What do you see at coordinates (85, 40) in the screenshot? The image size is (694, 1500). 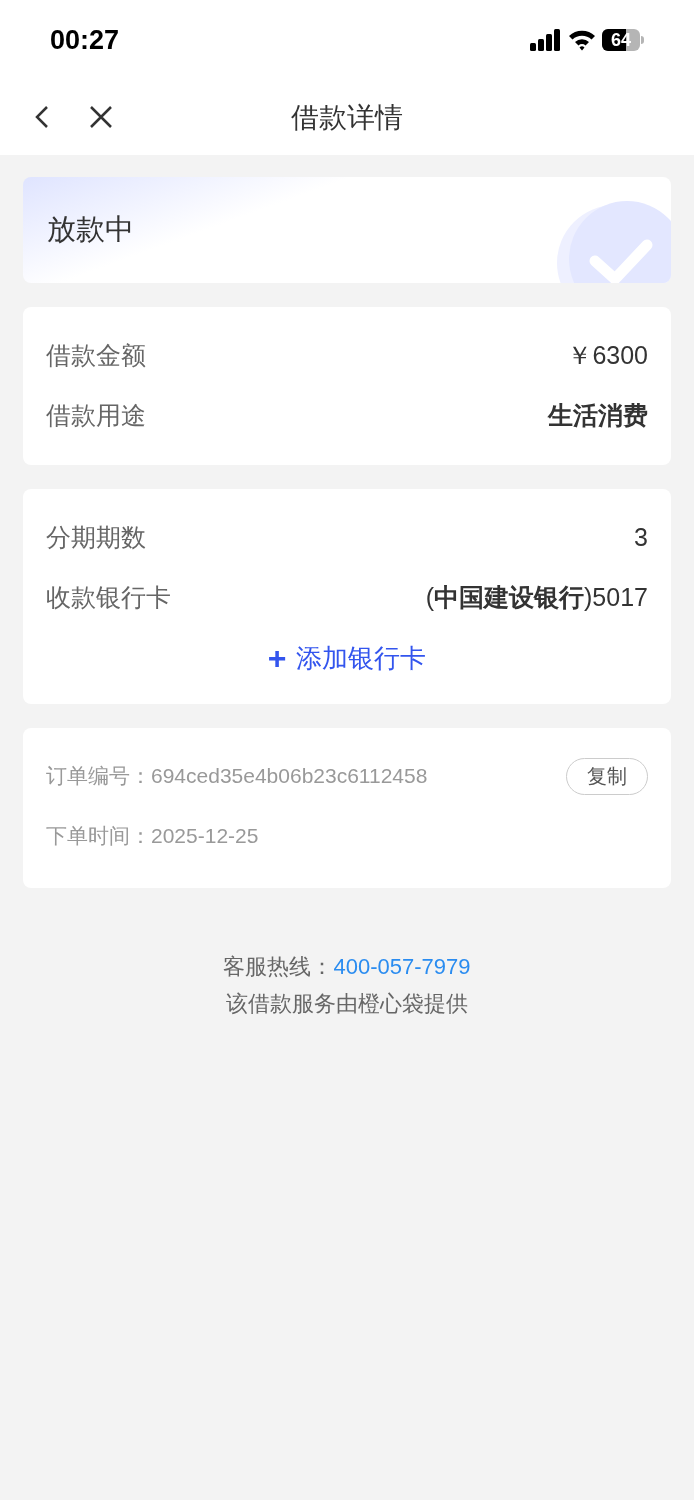 I see `status-time: 00:27` at bounding box center [85, 40].